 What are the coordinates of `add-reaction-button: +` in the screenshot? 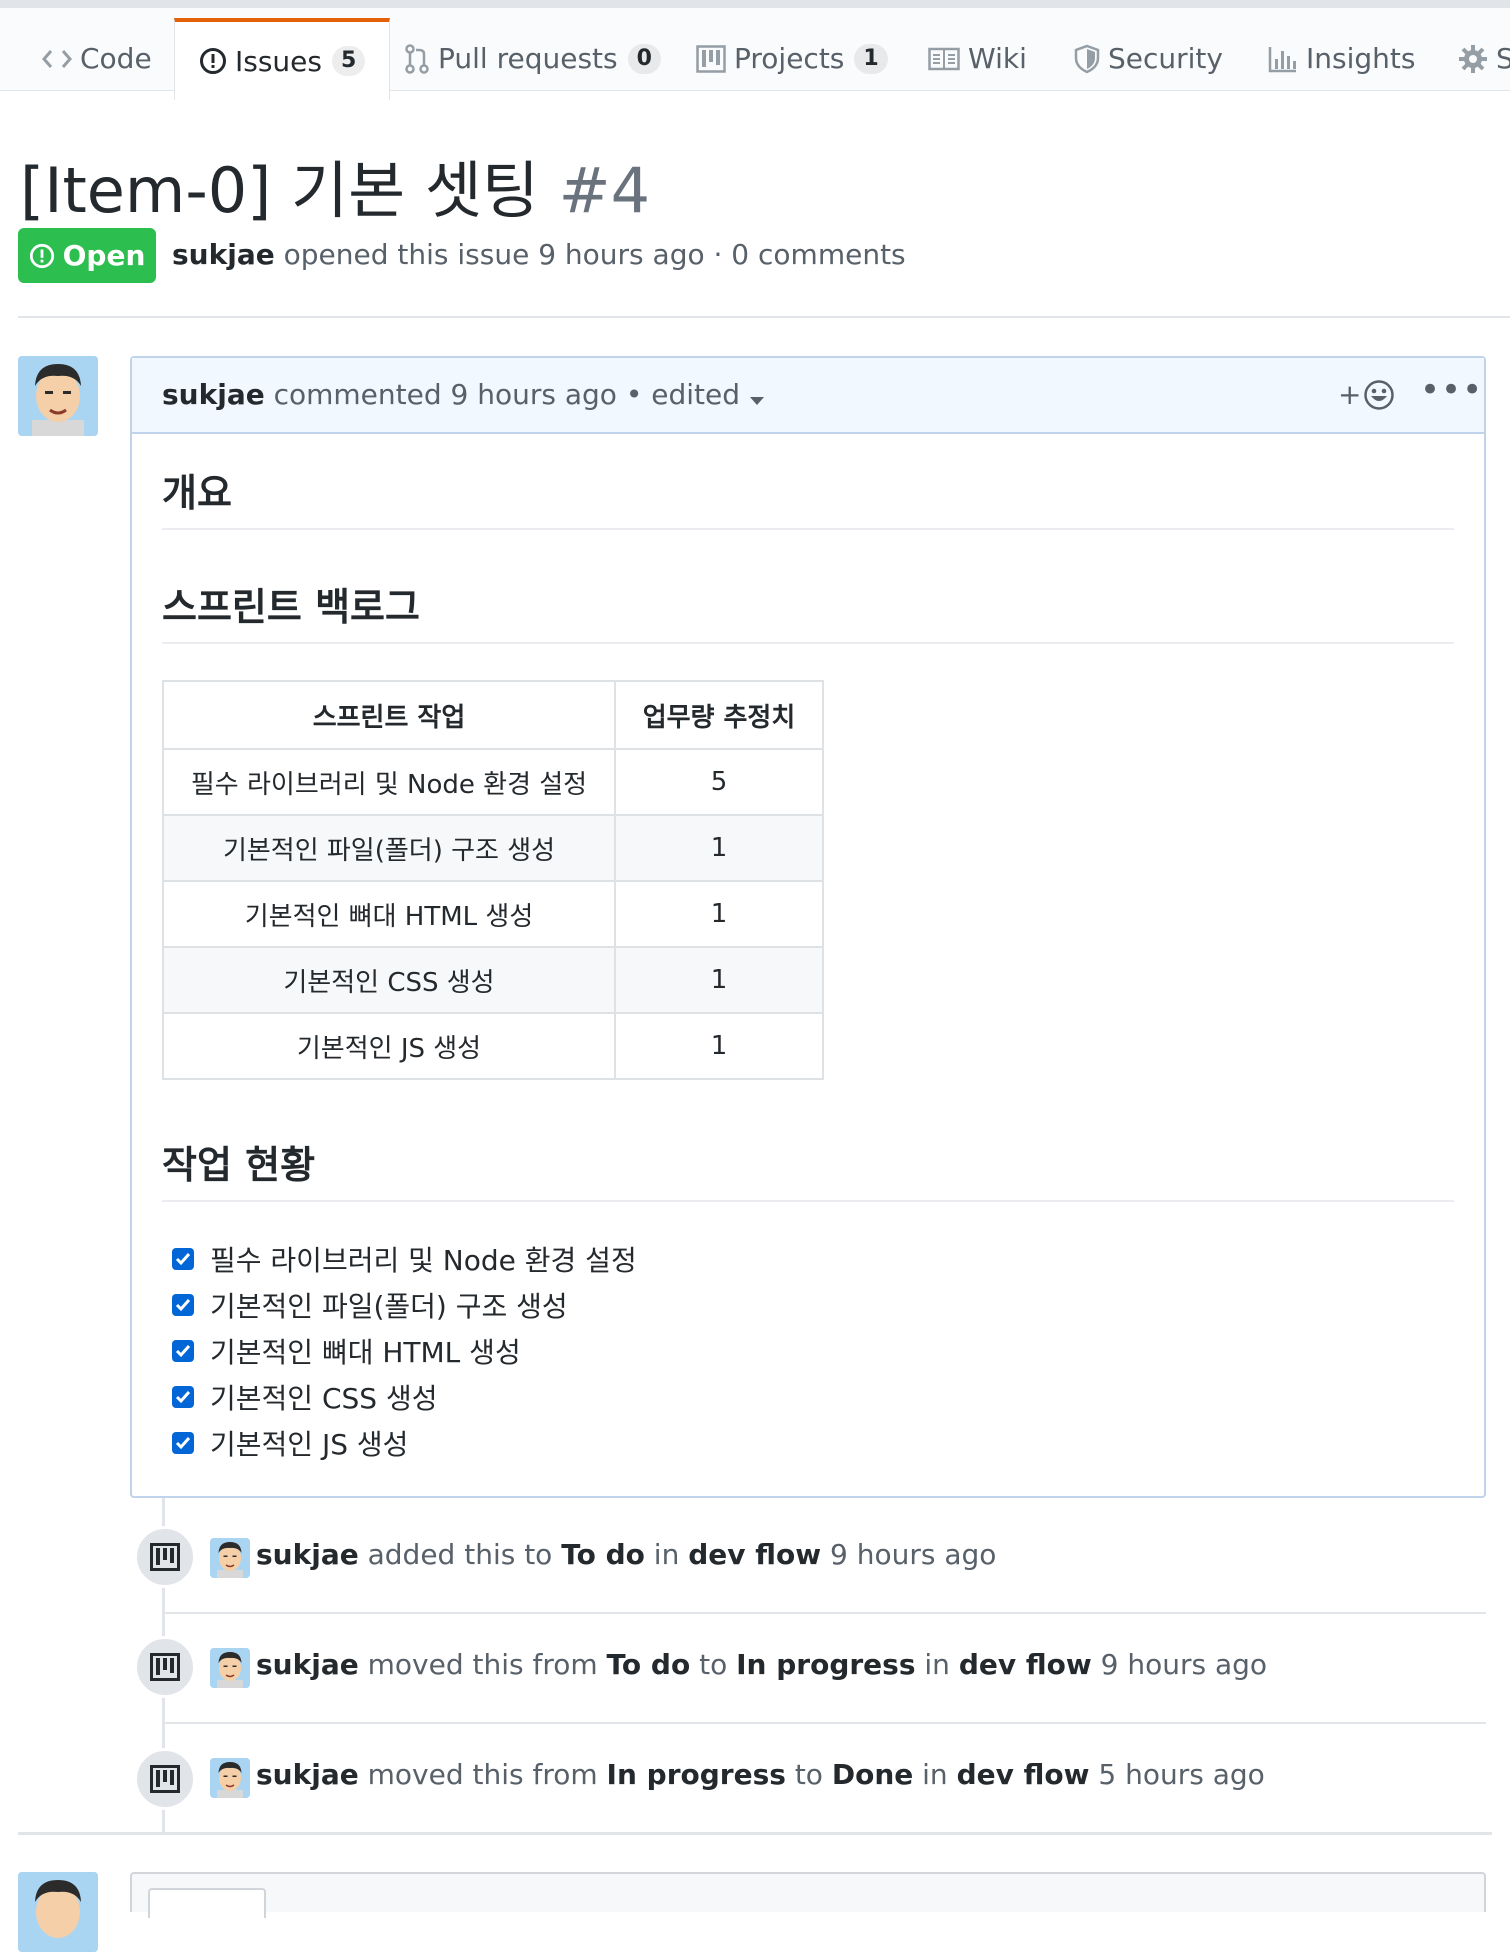 It's located at (1366, 394).